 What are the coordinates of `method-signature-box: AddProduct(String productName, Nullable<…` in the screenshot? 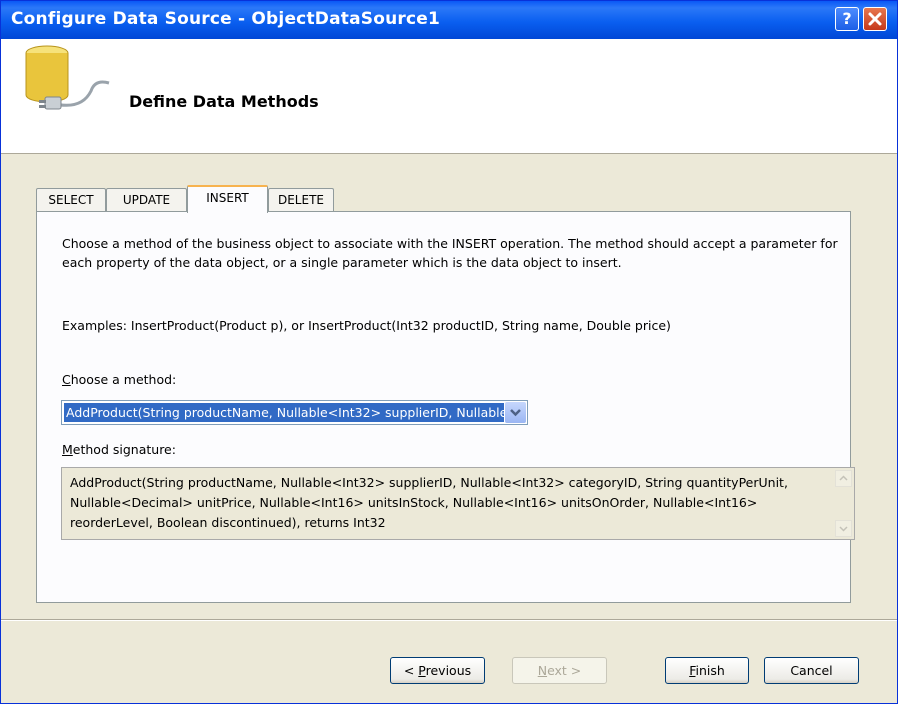 It's located at (458, 503).